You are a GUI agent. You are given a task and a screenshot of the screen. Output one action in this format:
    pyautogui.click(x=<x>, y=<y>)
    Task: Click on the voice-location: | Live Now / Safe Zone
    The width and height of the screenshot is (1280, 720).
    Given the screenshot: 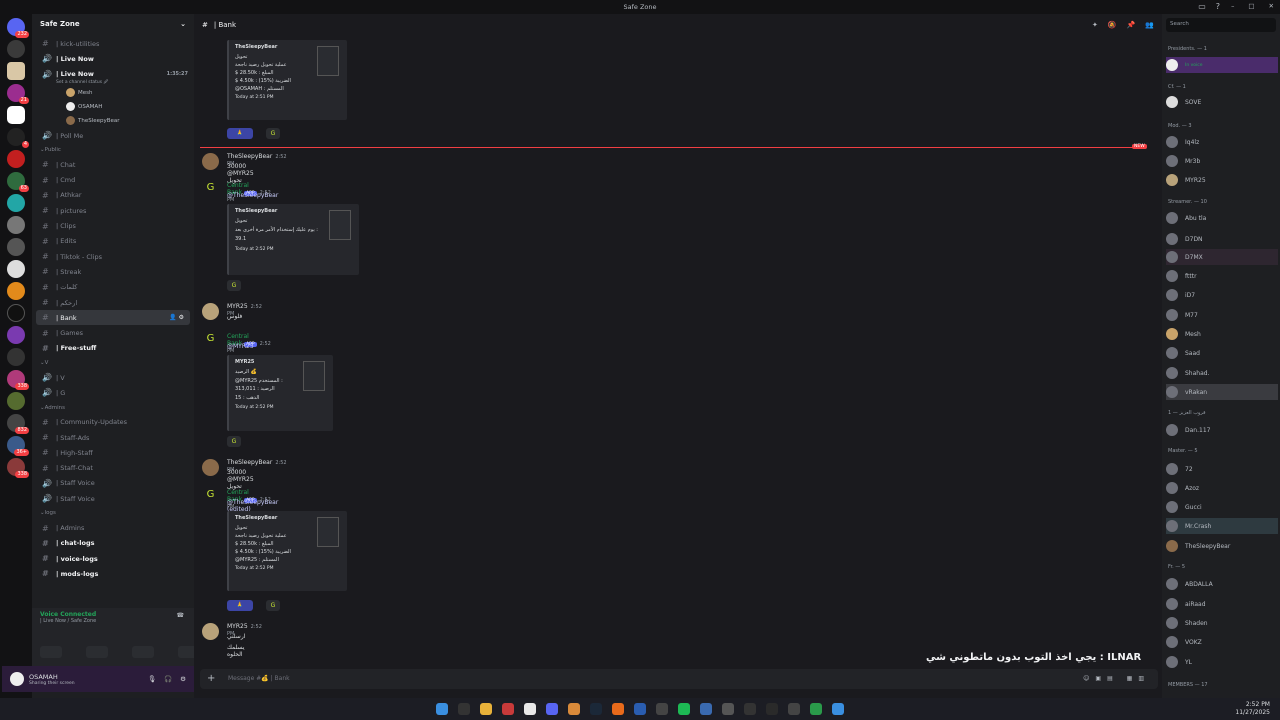 What is the action you would take?
    pyautogui.click(x=113, y=621)
    